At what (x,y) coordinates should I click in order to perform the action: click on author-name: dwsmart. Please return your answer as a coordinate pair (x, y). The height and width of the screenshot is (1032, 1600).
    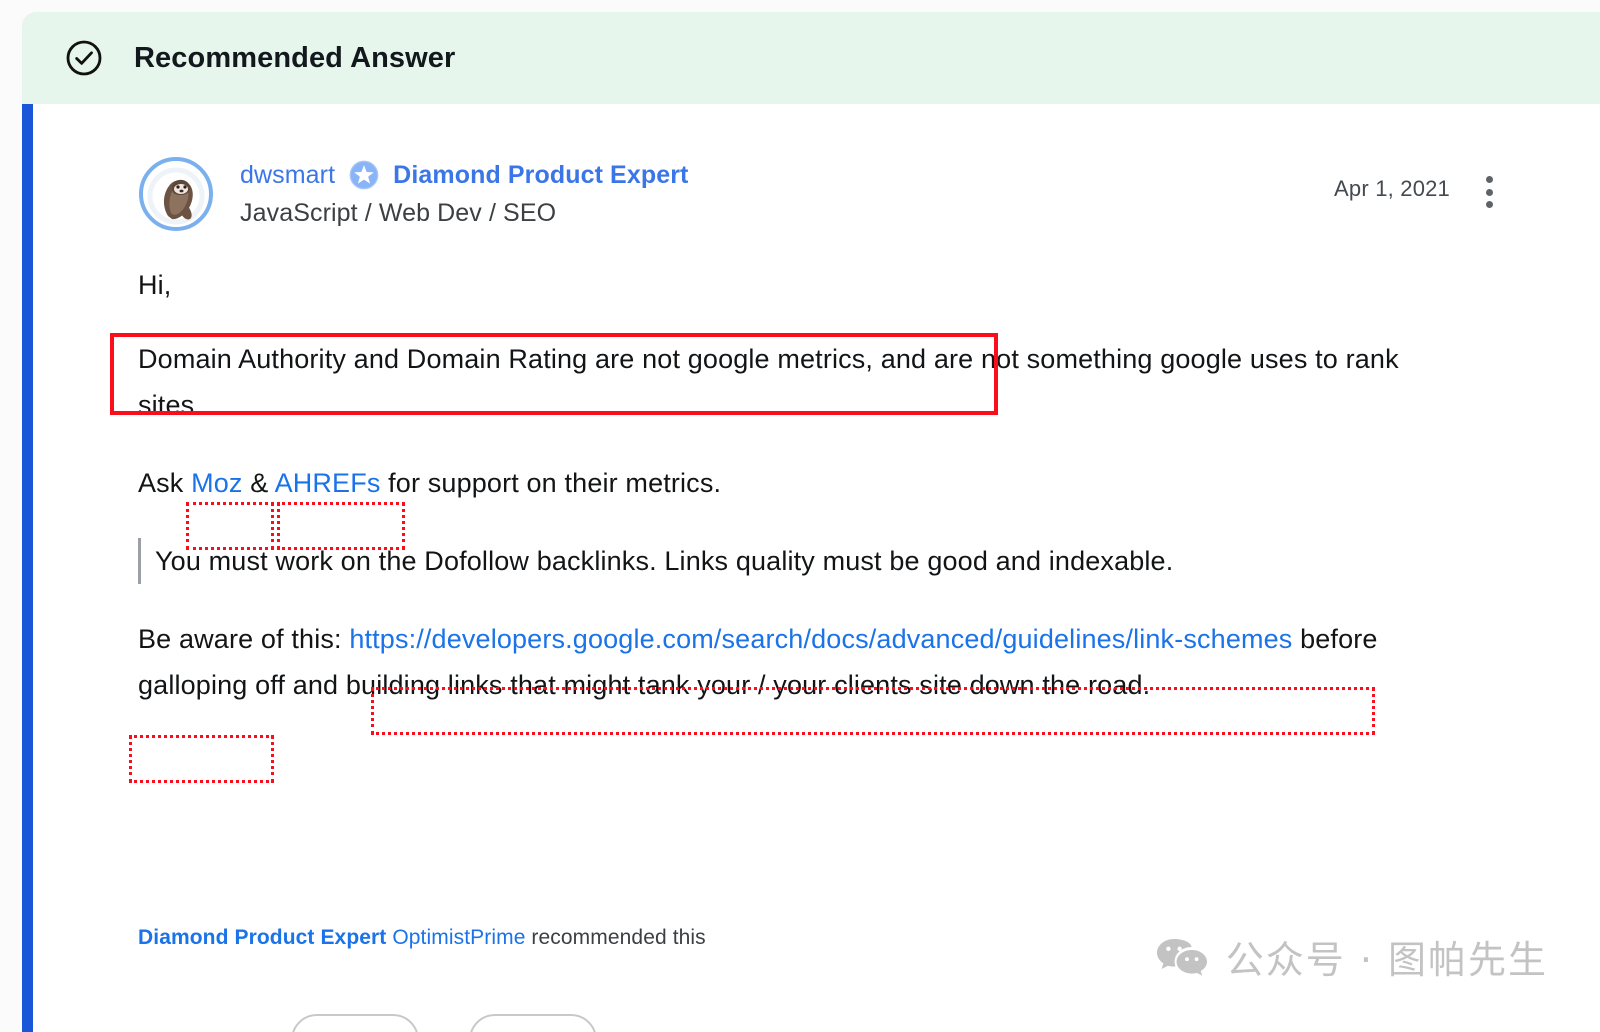
    Looking at the image, I should click on (287, 175).